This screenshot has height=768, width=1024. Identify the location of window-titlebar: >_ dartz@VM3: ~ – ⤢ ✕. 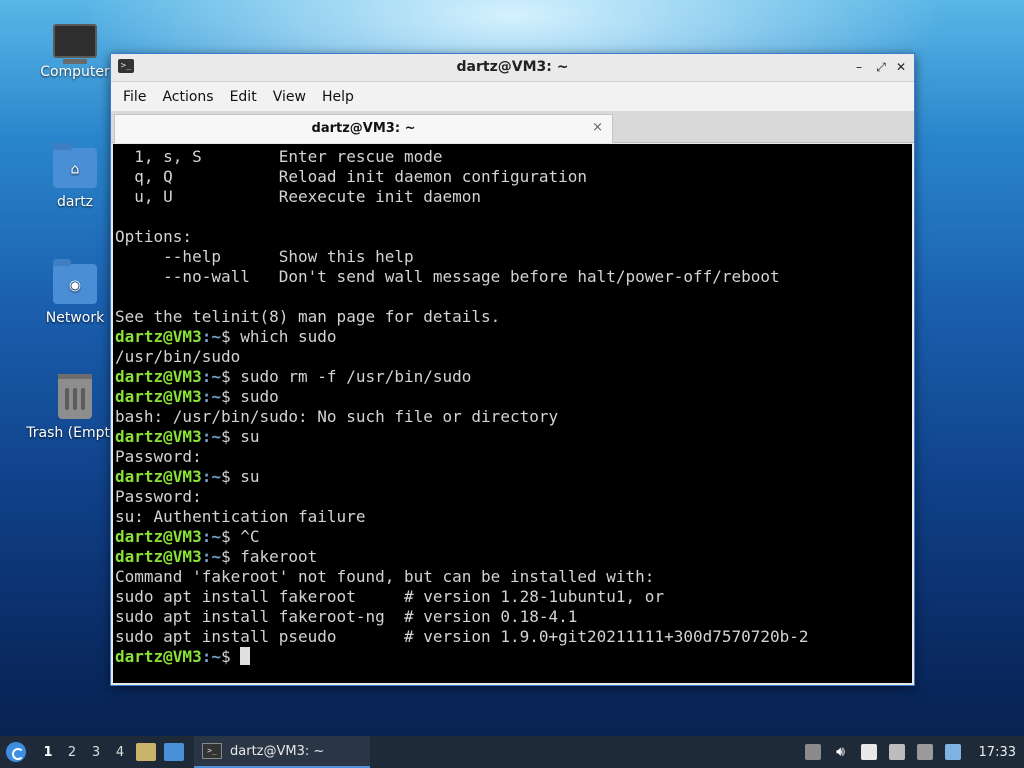
(512, 68).